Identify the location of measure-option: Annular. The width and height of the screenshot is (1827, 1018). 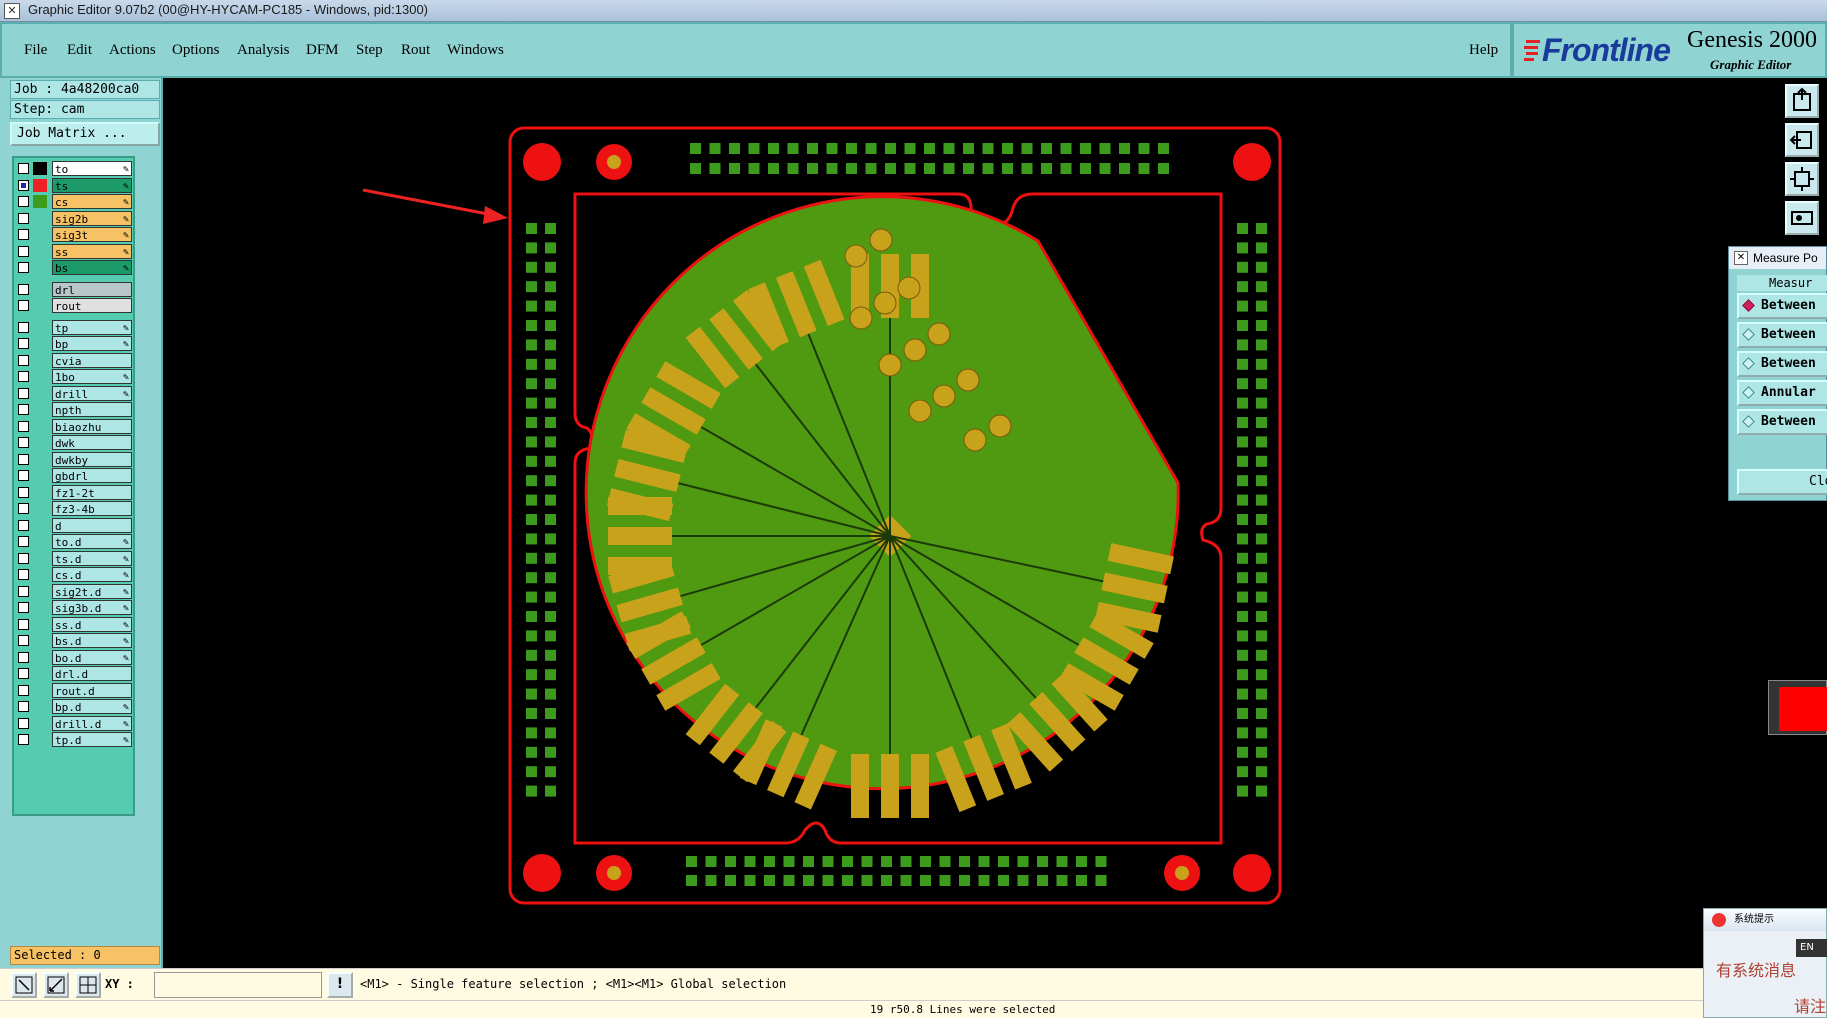
(1782, 393).